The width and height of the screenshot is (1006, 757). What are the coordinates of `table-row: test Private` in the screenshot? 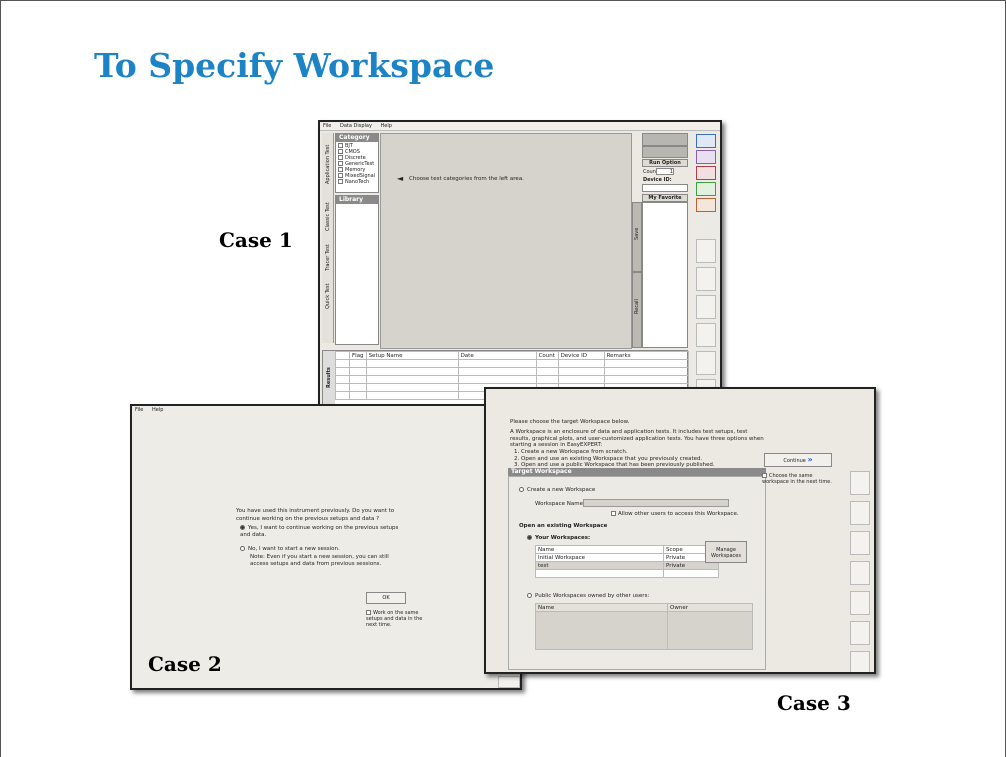 It's located at (627, 565).